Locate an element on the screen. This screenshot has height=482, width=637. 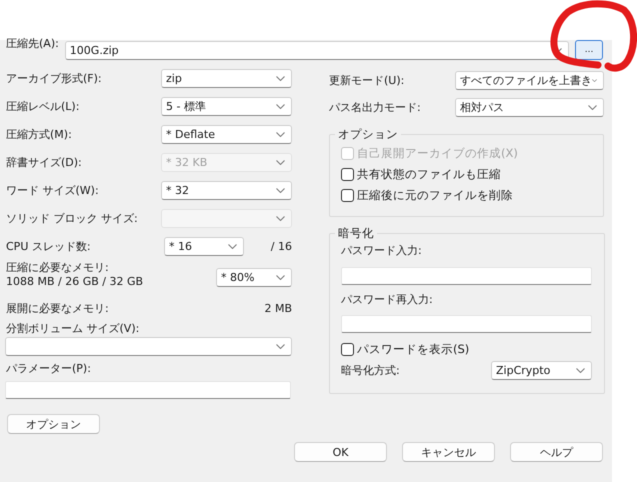
parameters-field is located at coordinates (148, 390).